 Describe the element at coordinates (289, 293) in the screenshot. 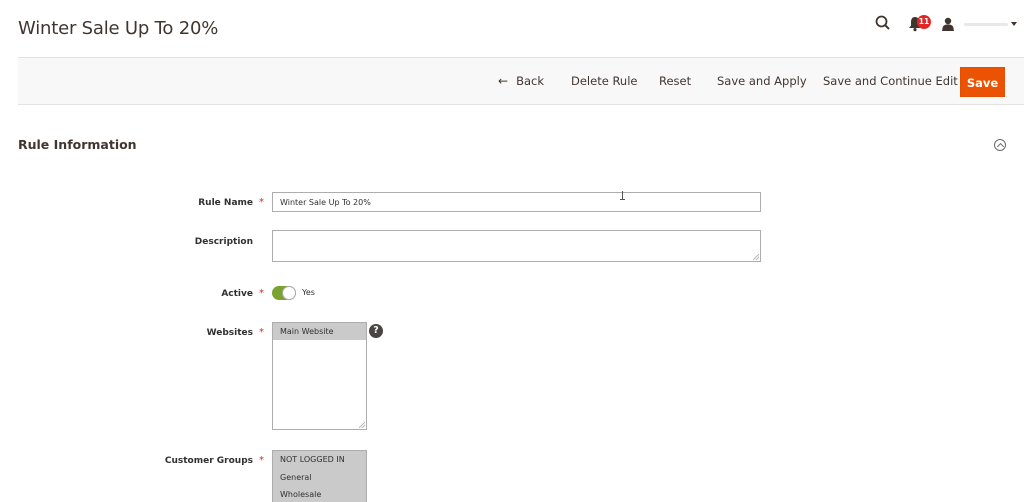

I see `toggle-knob` at that location.